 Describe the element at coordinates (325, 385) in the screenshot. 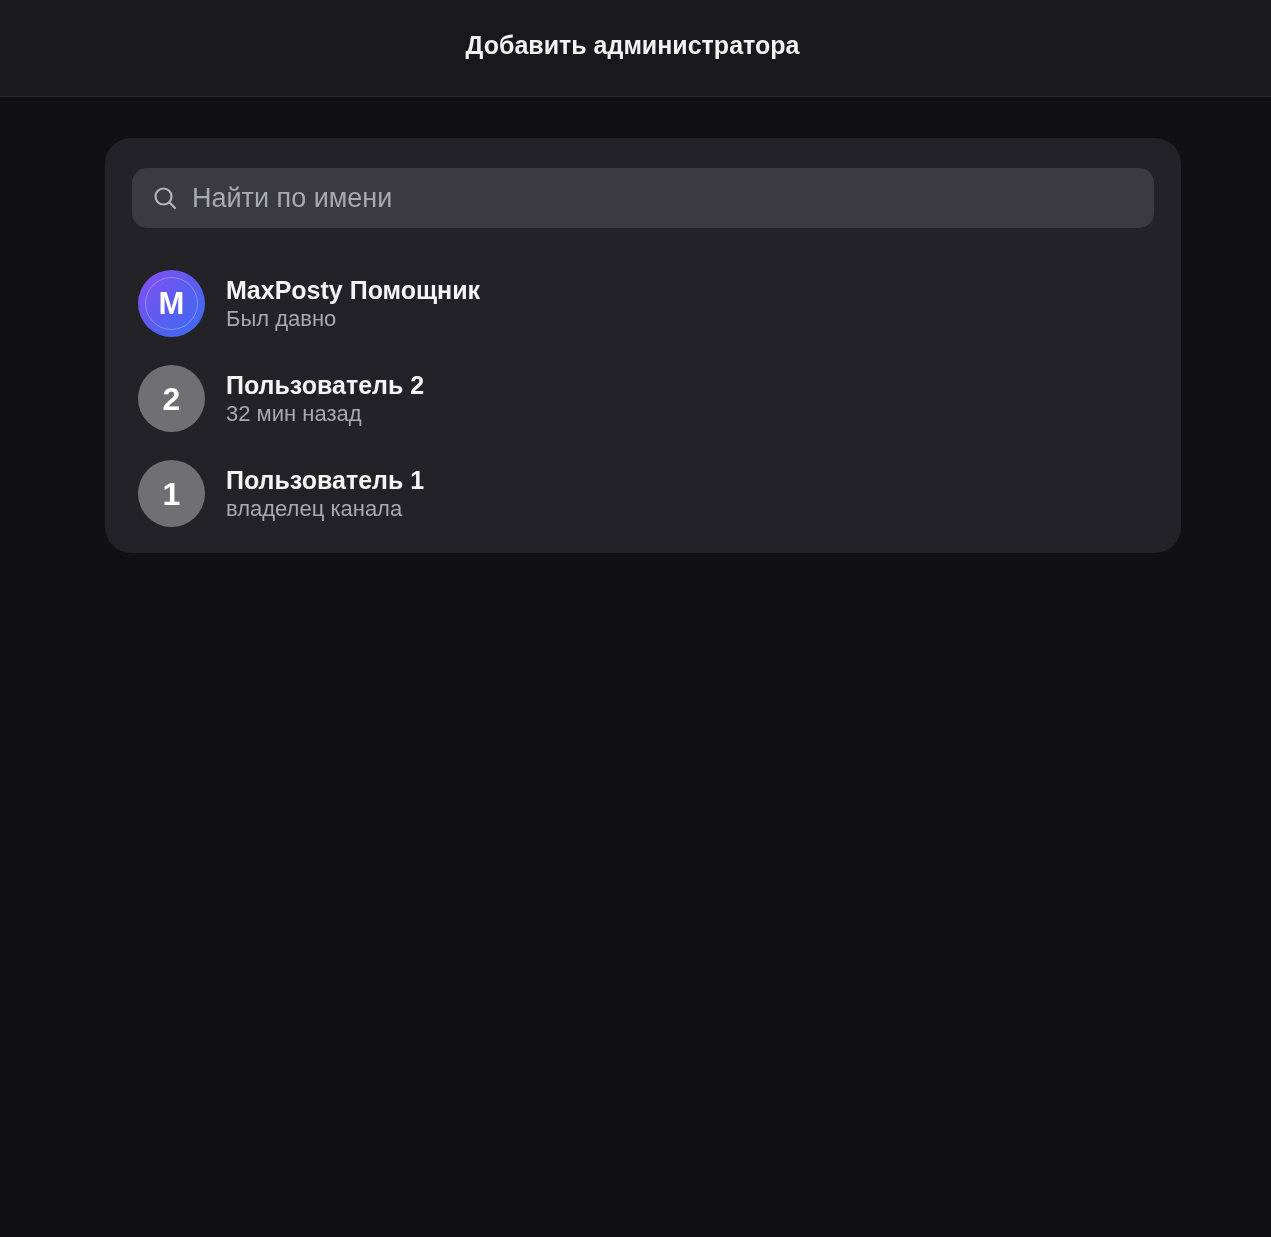

I see `contact-name: Пользователь 2` at that location.